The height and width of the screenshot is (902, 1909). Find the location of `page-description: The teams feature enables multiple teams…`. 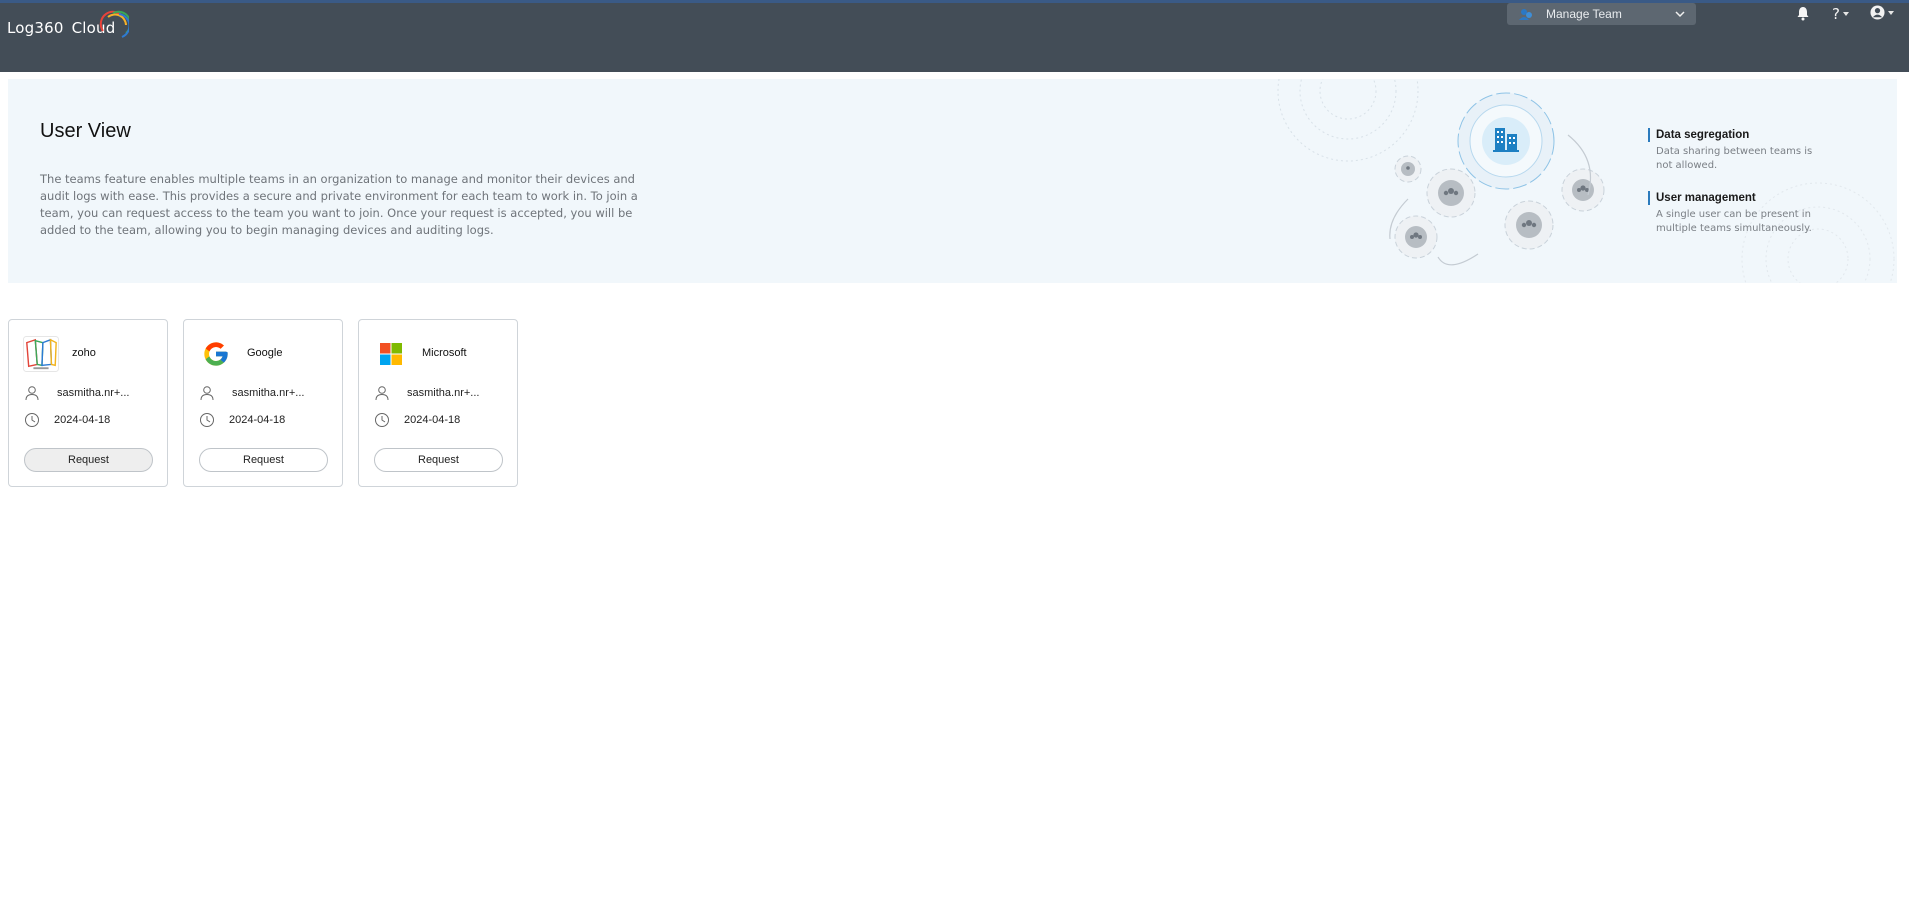

page-description: The teams feature enables multiple teams… is located at coordinates (339, 204).